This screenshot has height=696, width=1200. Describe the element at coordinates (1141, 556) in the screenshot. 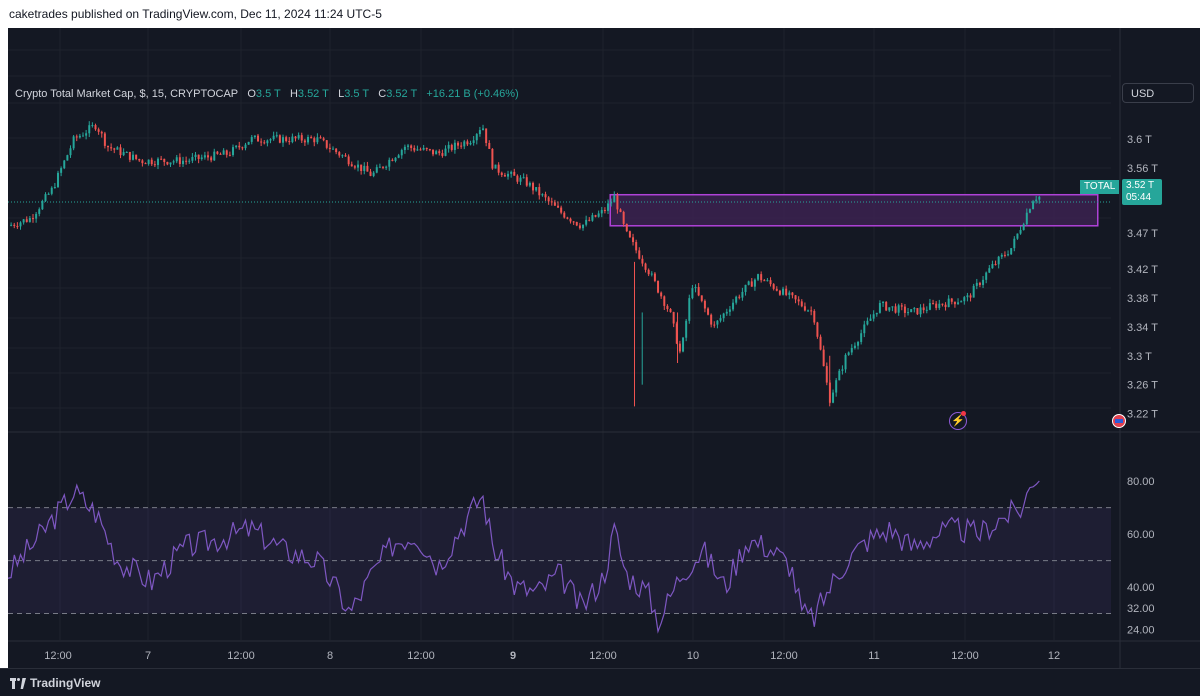

I see `rsi-axis: 80.00 60.00 40.00 32.00 24.00` at that location.